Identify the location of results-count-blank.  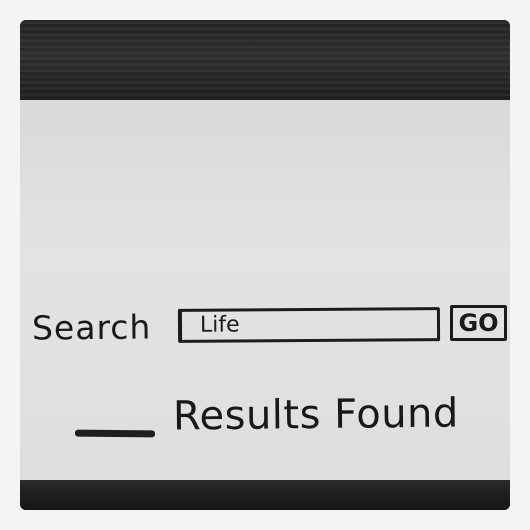
(115, 433).